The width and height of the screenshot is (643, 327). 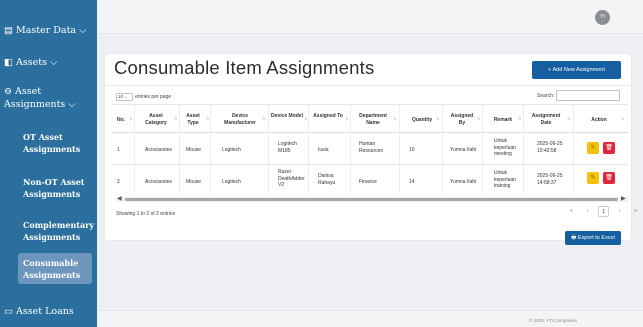 I want to click on database-icon: ▤, so click(x=8, y=30).